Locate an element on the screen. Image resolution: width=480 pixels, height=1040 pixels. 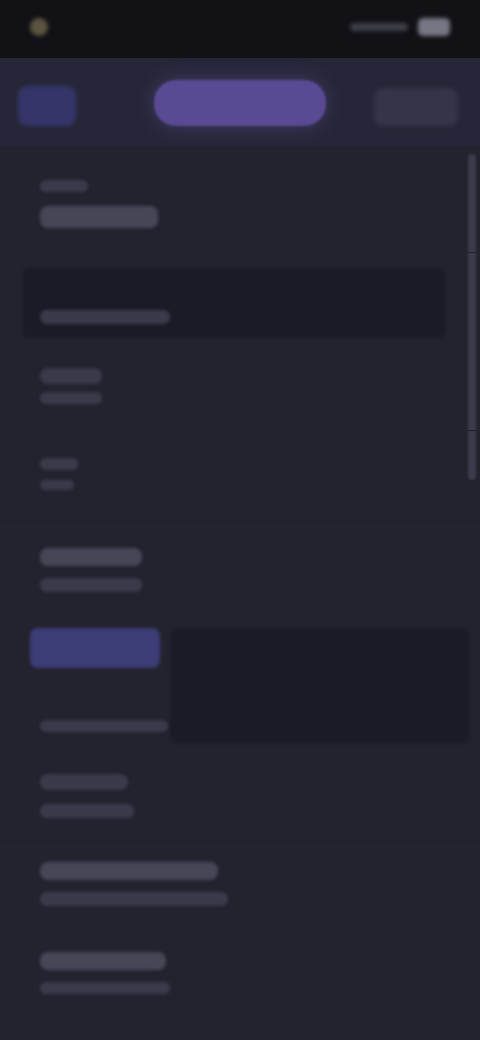
section-9-title-bar is located at coordinates (129, 871).